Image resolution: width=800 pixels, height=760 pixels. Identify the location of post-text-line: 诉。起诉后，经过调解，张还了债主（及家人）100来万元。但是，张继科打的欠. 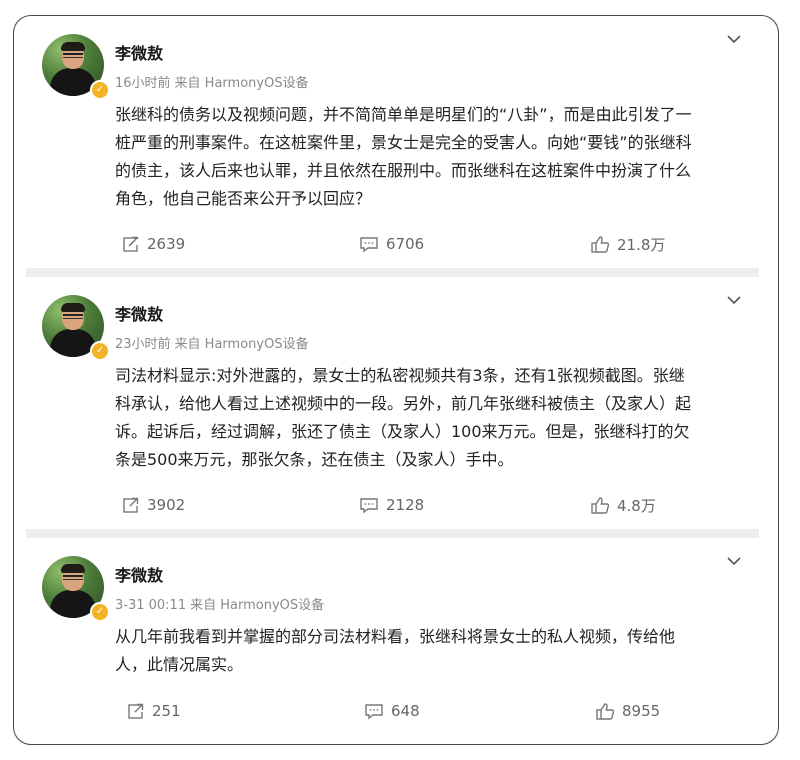
(402, 431).